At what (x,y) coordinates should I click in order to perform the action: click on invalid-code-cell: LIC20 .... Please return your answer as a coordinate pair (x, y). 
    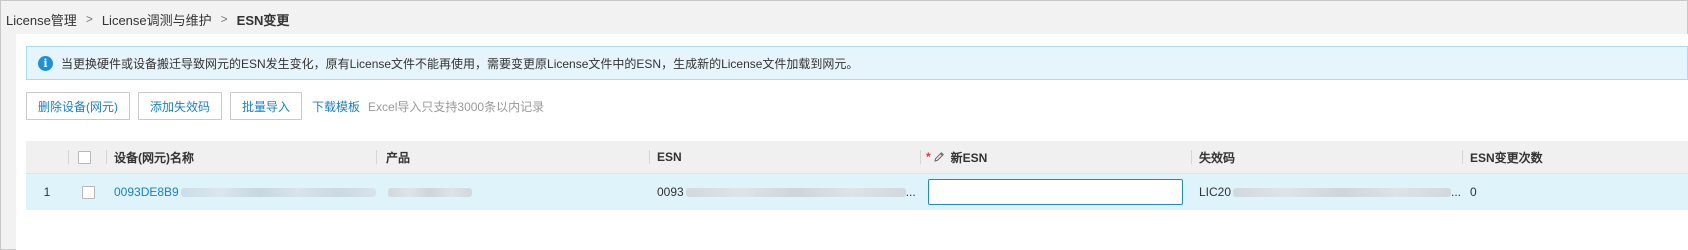
    Looking at the image, I should click on (1330, 192).